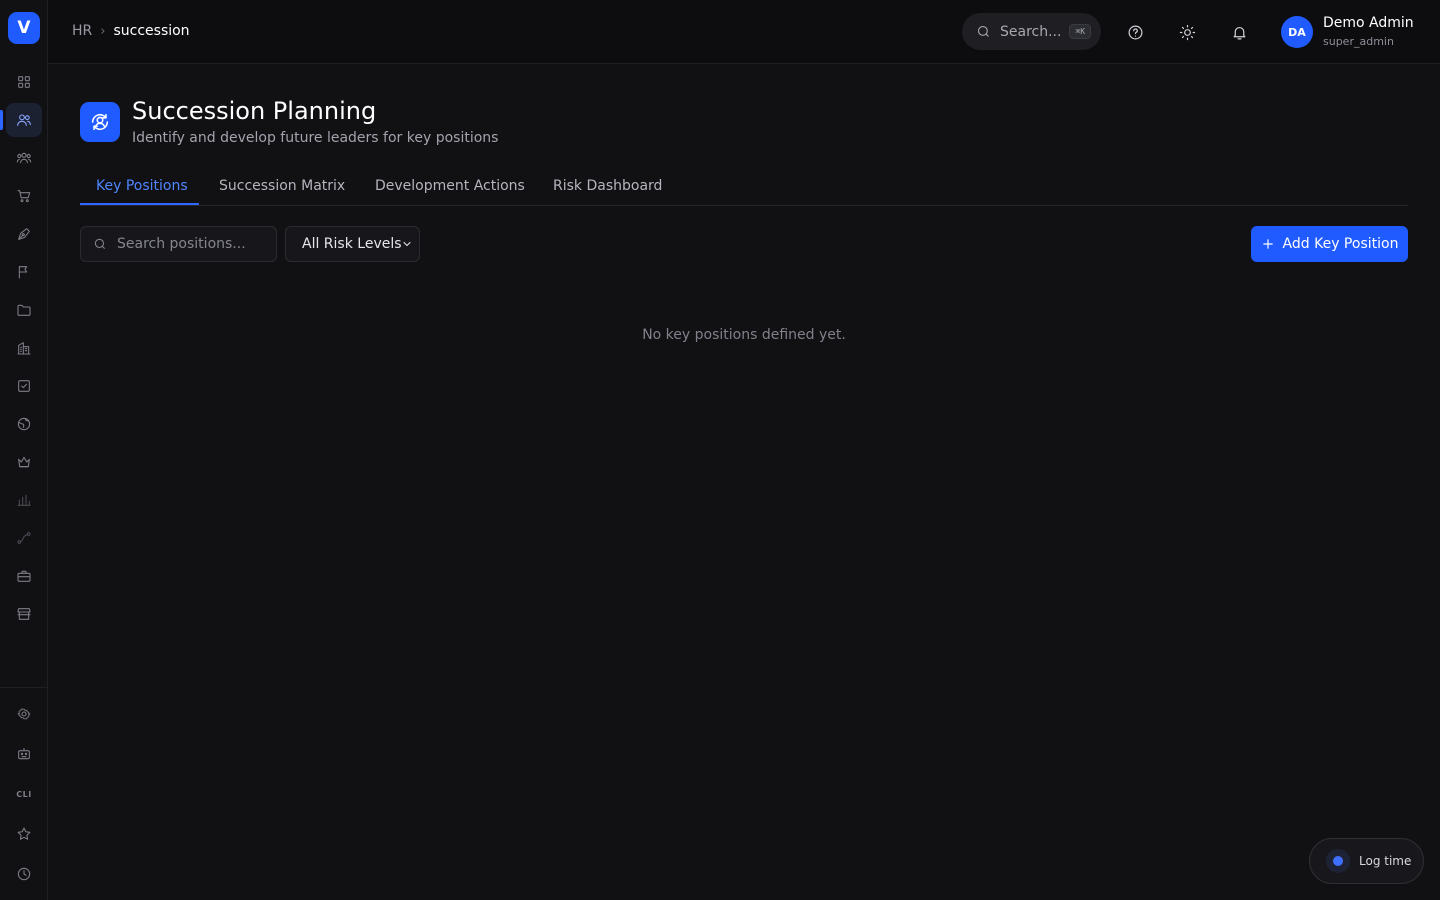 The height and width of the screenshot is (900, 1440). I want to click on help-icon, so click(1135, 32).